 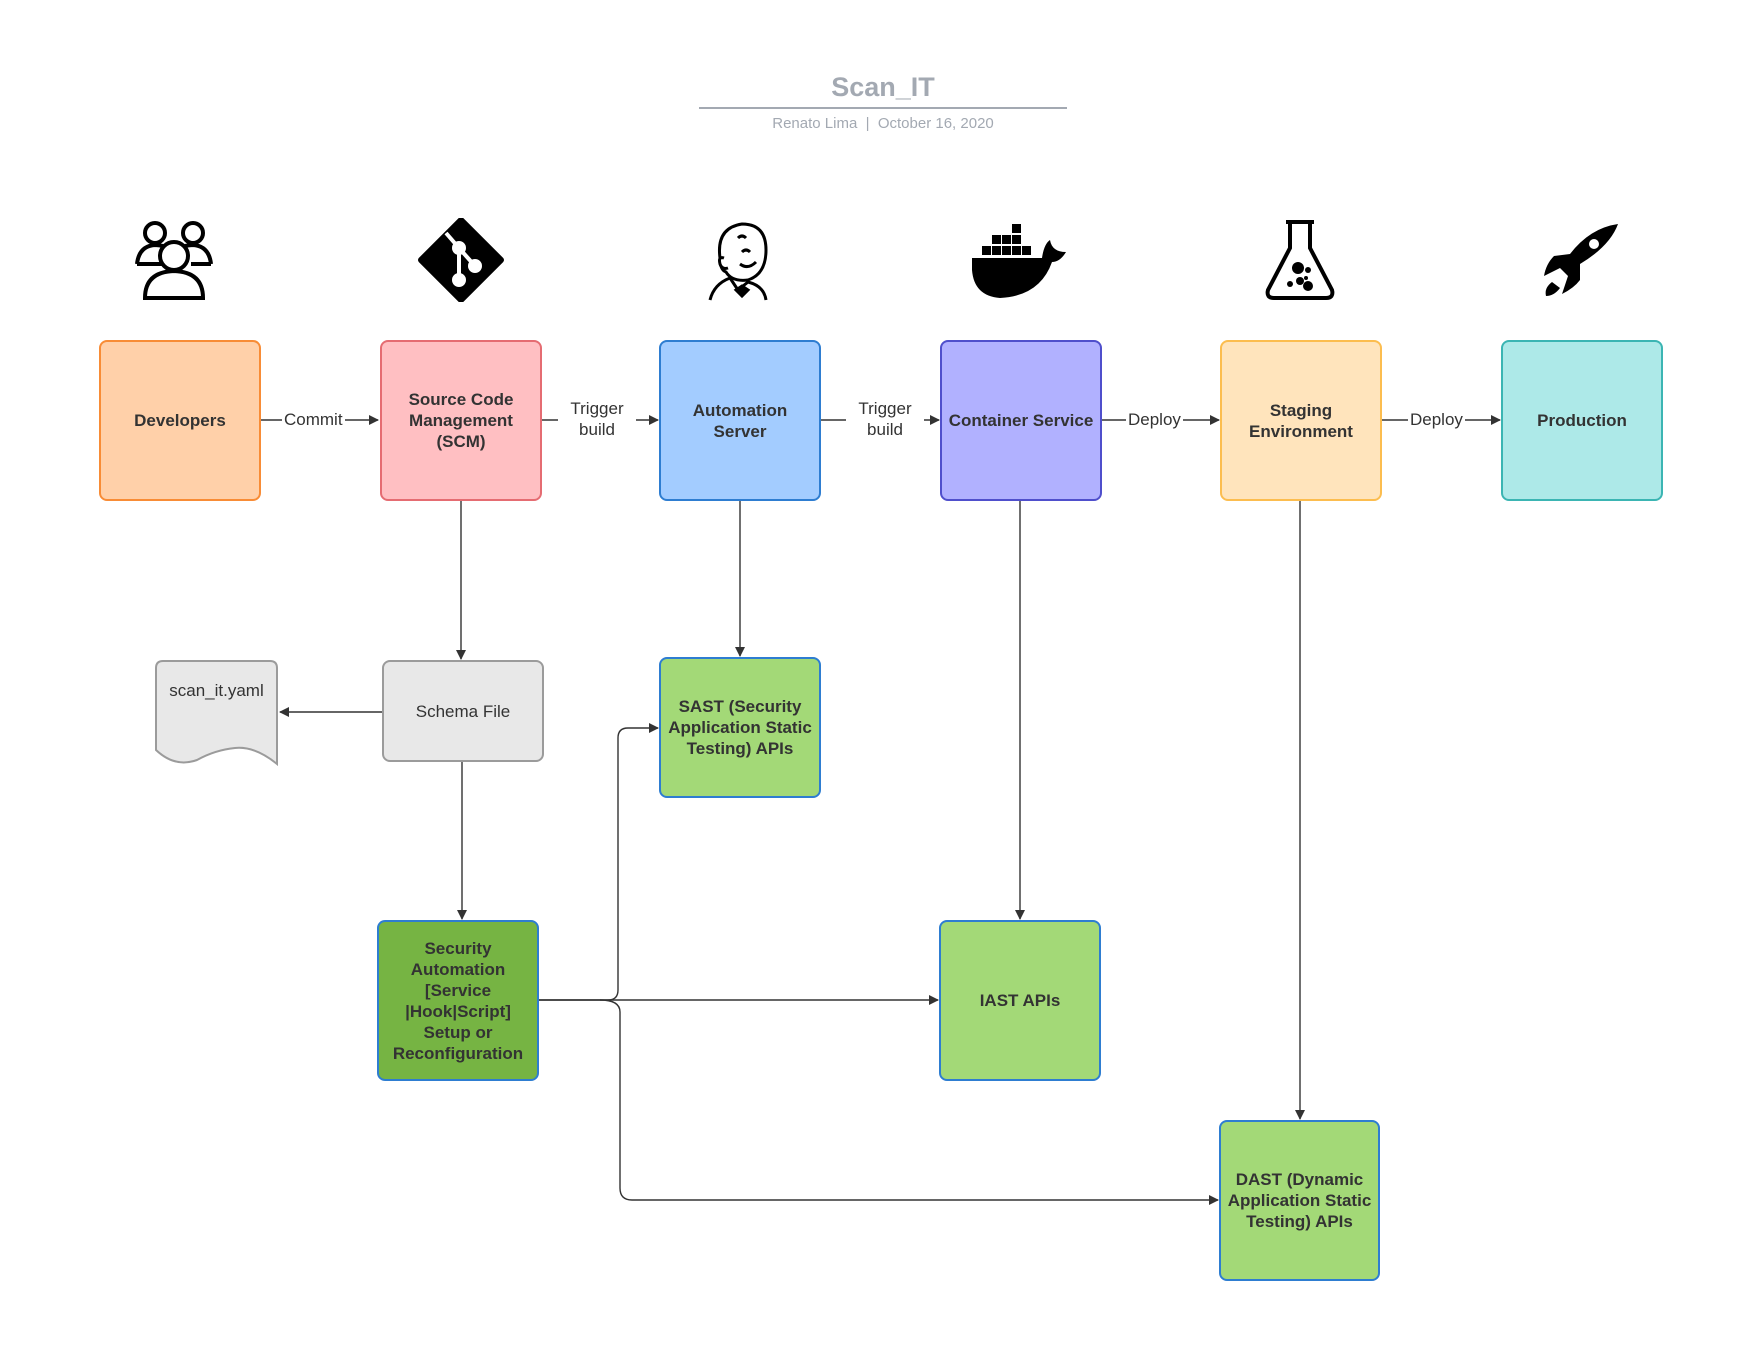 What do you see at coordinates (740, 420) in the screenshot?
I see `node-automation-server: Automation Server` at bounding box center [740, 420].